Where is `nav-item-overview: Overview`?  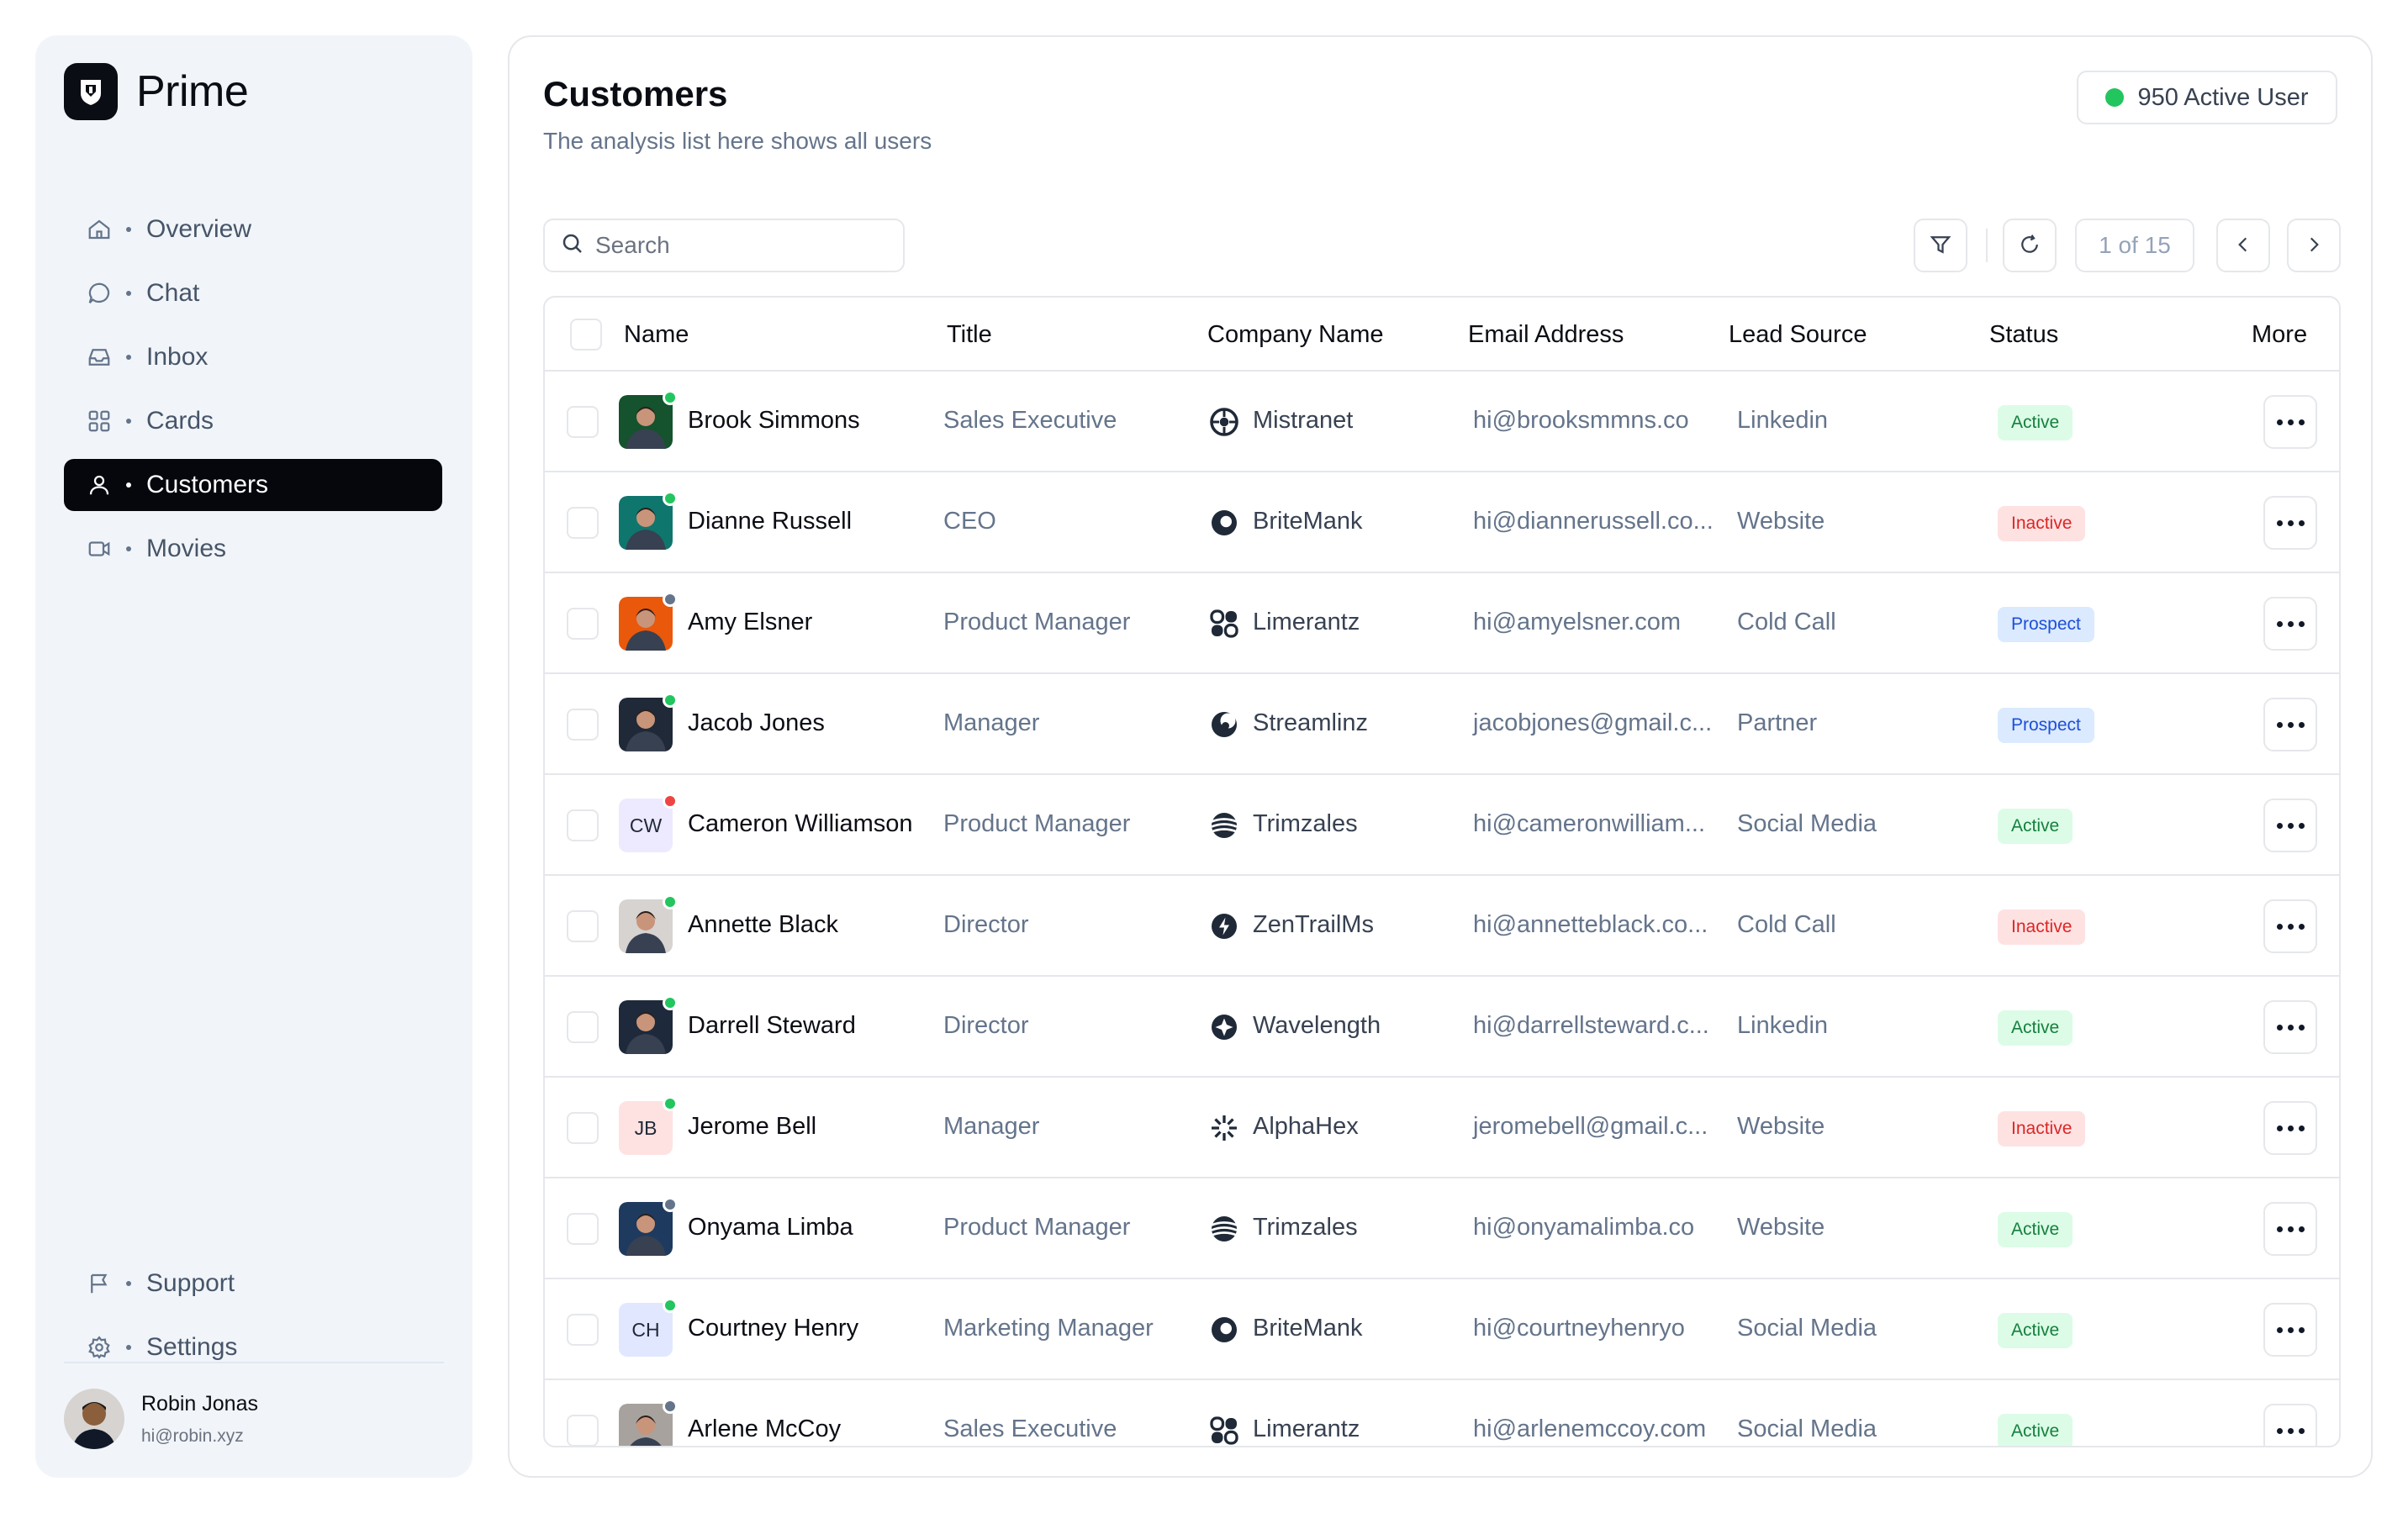
nav-item-overview: Overview is located at coordinates (253, 229).